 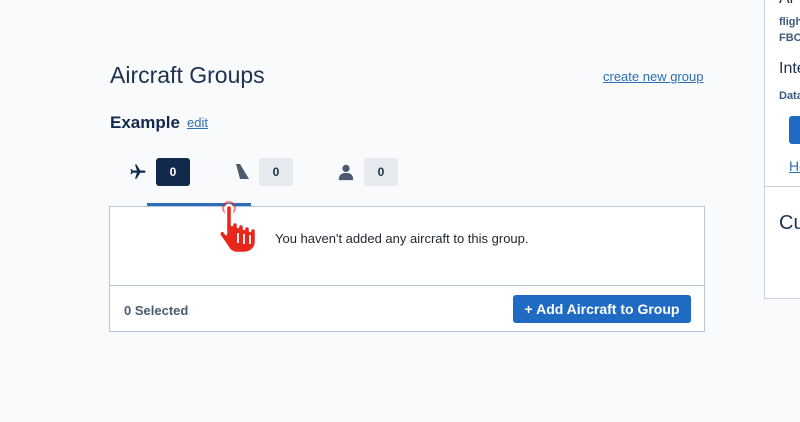 What do you see at coordinates (789, 22) in the screenshot?
I see `side-panel-flight-label: fligh` at bounding box center [789, 22].